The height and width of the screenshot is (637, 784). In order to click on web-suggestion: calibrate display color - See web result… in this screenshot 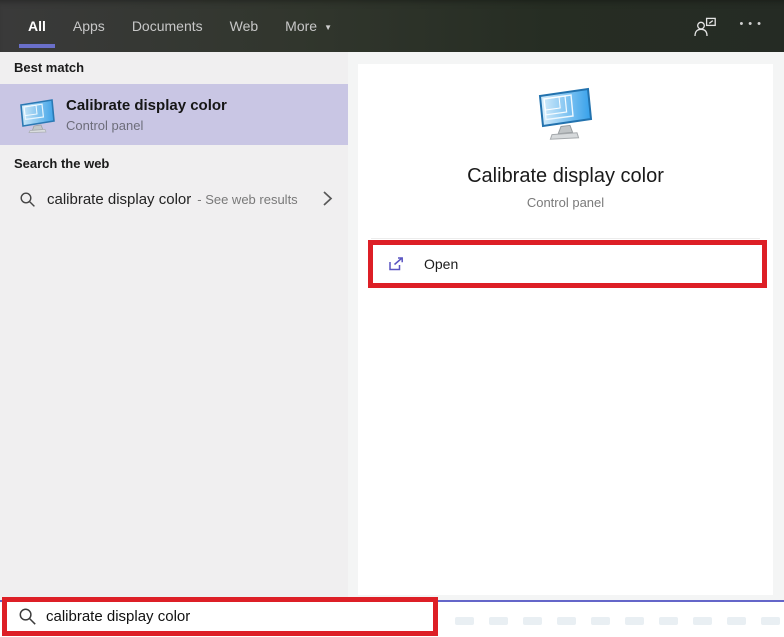, I will do `click(174, 199)`.